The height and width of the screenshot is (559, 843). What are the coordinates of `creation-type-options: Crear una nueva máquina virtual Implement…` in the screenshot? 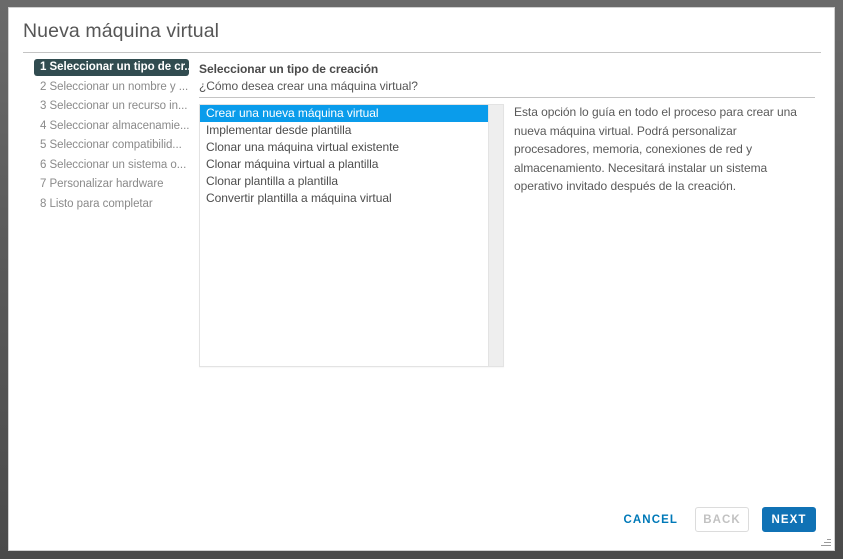 It's located at (344, 156).